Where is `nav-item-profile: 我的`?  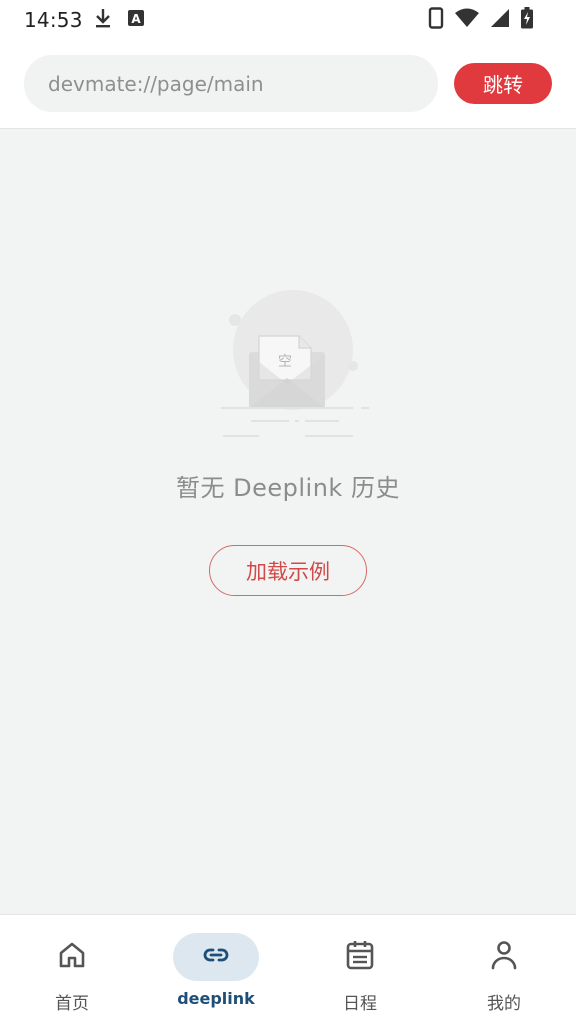
nav-item-profile: 我的 is located at coordinates (504, 969).